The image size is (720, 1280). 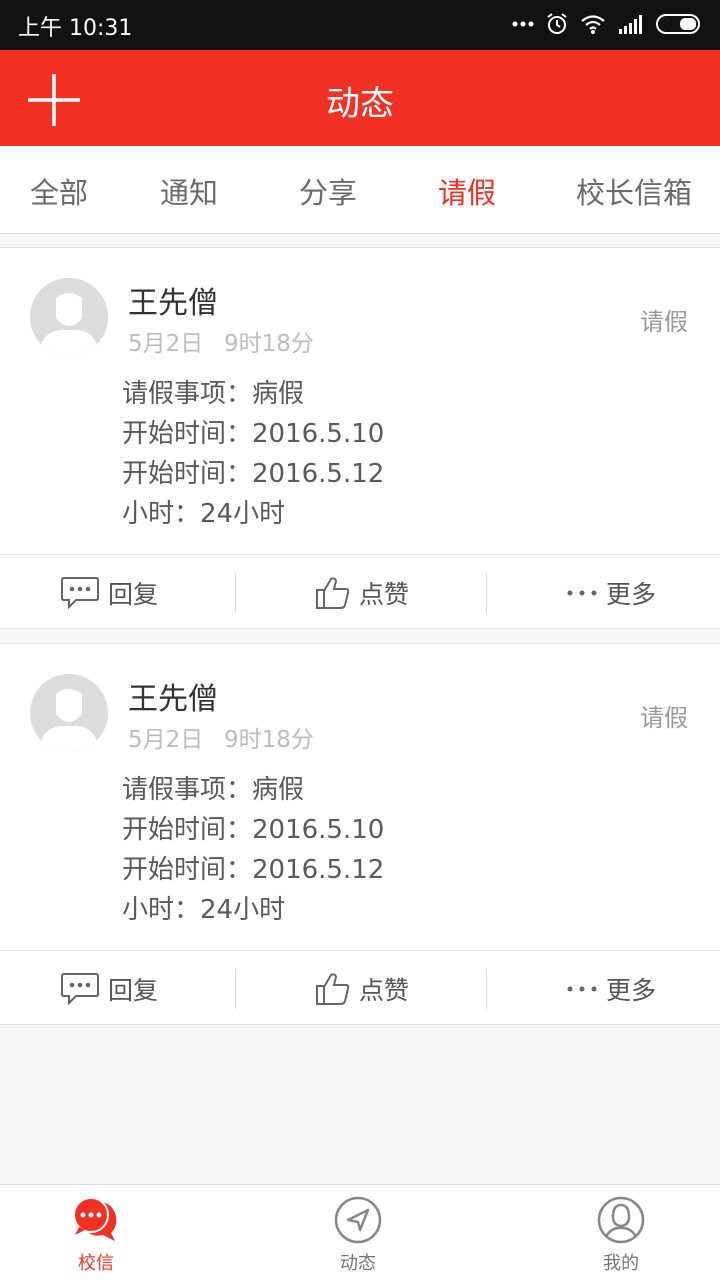 I want to click on tab-notice: 通知, so click(x=189, y=191).